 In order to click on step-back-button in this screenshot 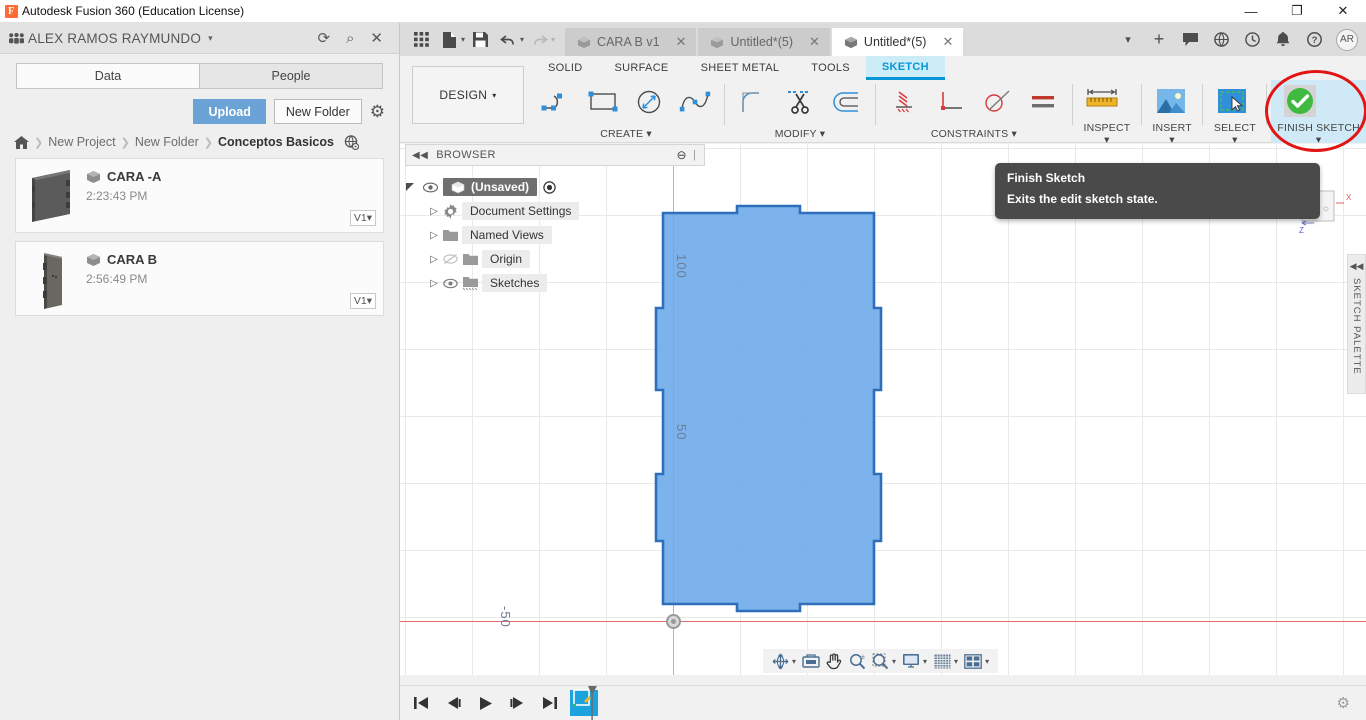, I will do `click(453, 703)`.